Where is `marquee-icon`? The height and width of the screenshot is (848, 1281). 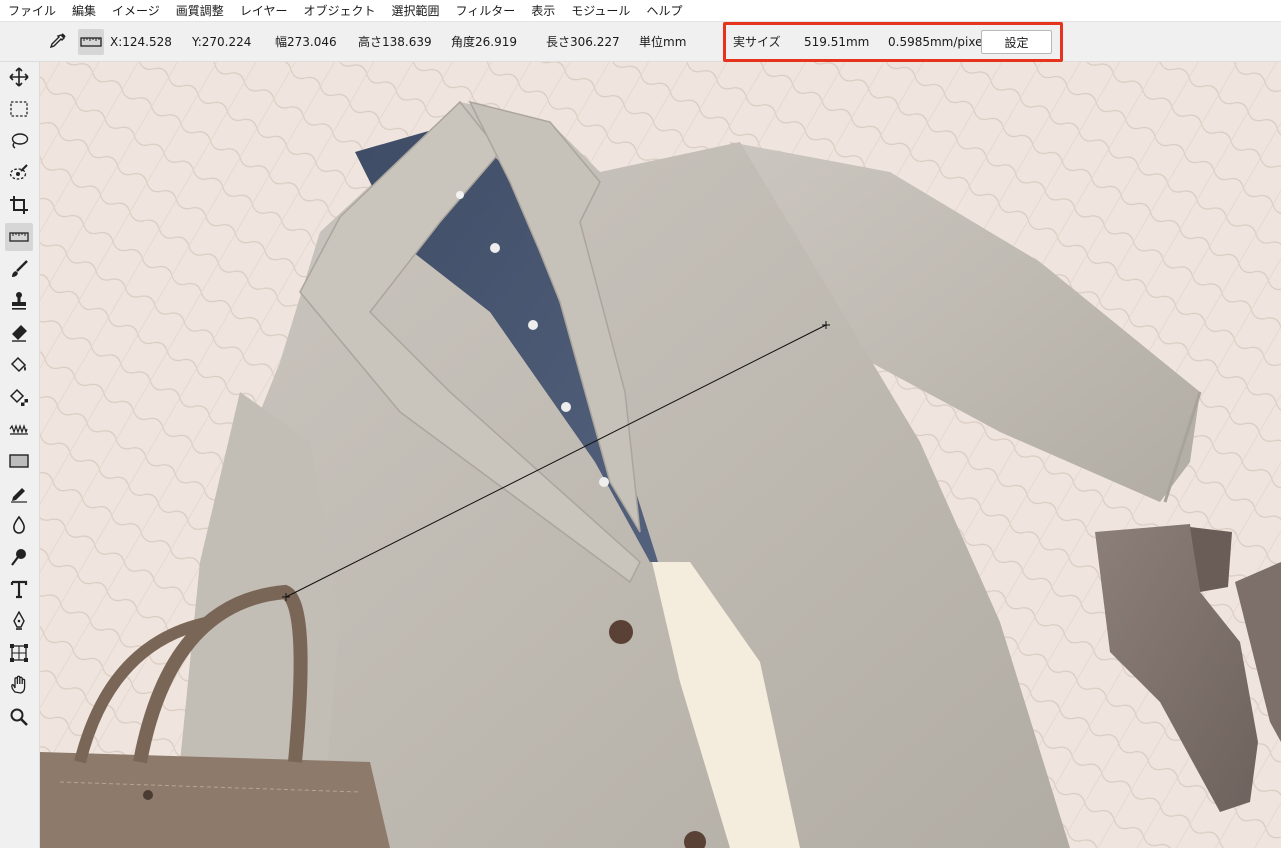 marquee-icon is located at coordinates (19, 109).